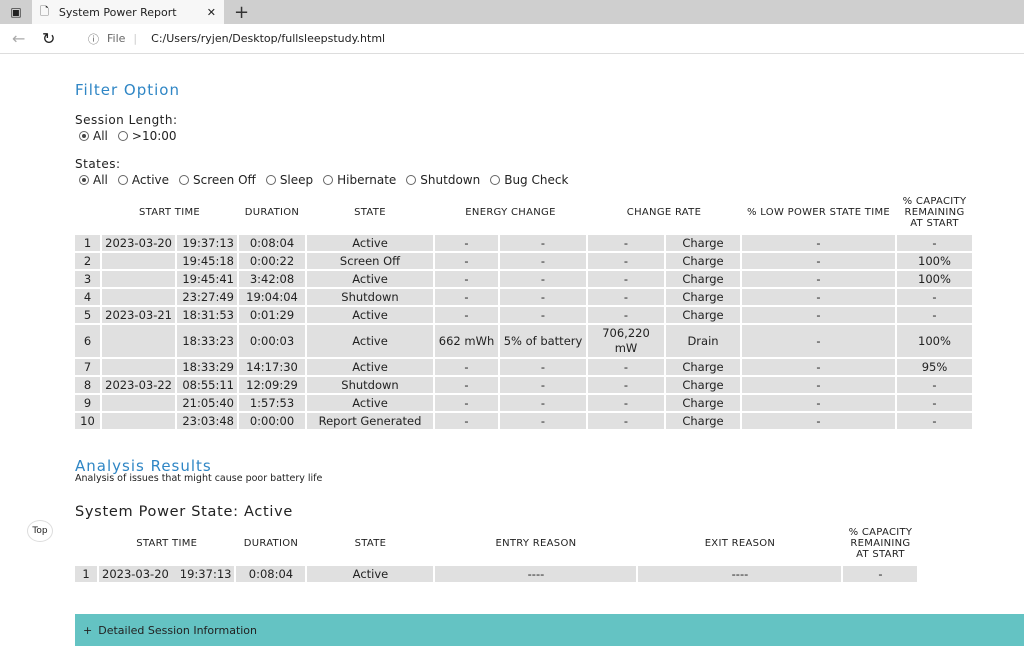 Image resolution: width=1024 pixels, height=647 pixels. What do you see at coordinates (359, 180) in the screenshot?
I see `radio-hibernate: Hibernate` at bounding box center [359, 180].